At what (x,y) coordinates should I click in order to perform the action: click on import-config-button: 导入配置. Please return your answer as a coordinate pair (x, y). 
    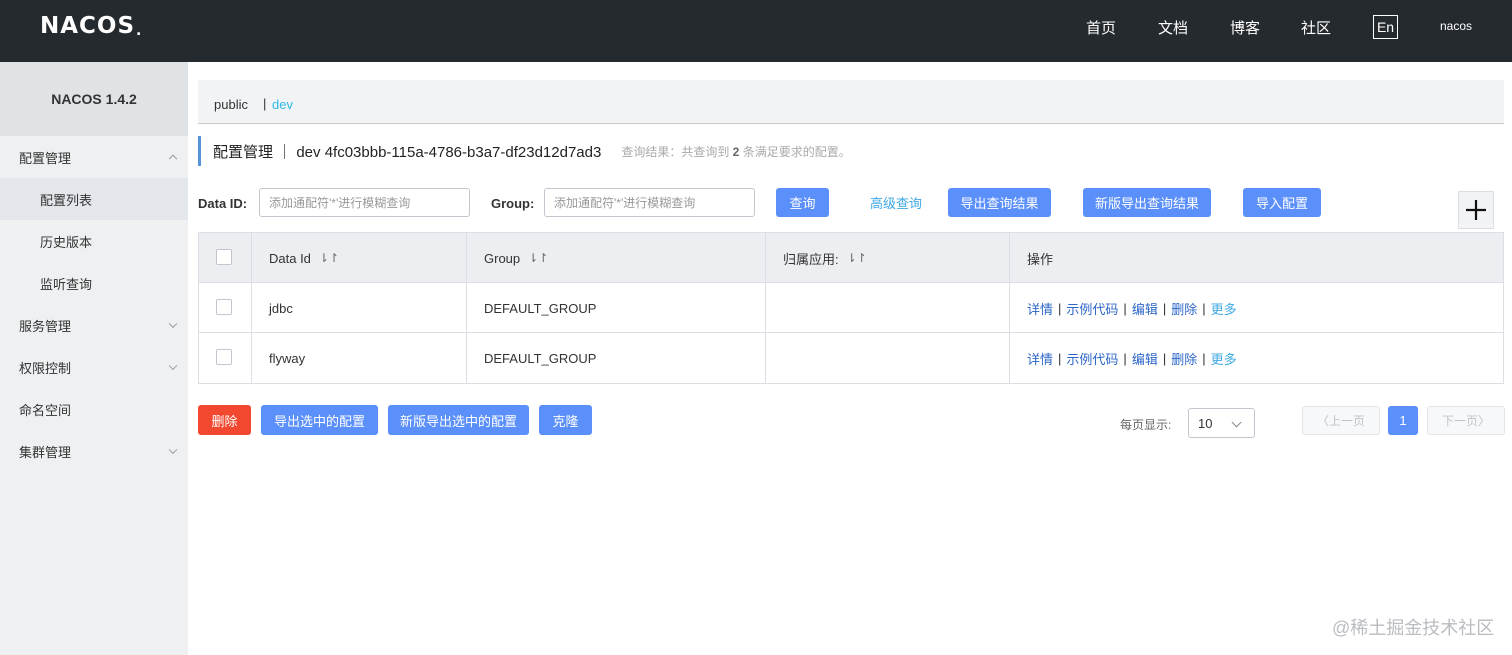
    Looking at the image, I should click on (1282, 202).